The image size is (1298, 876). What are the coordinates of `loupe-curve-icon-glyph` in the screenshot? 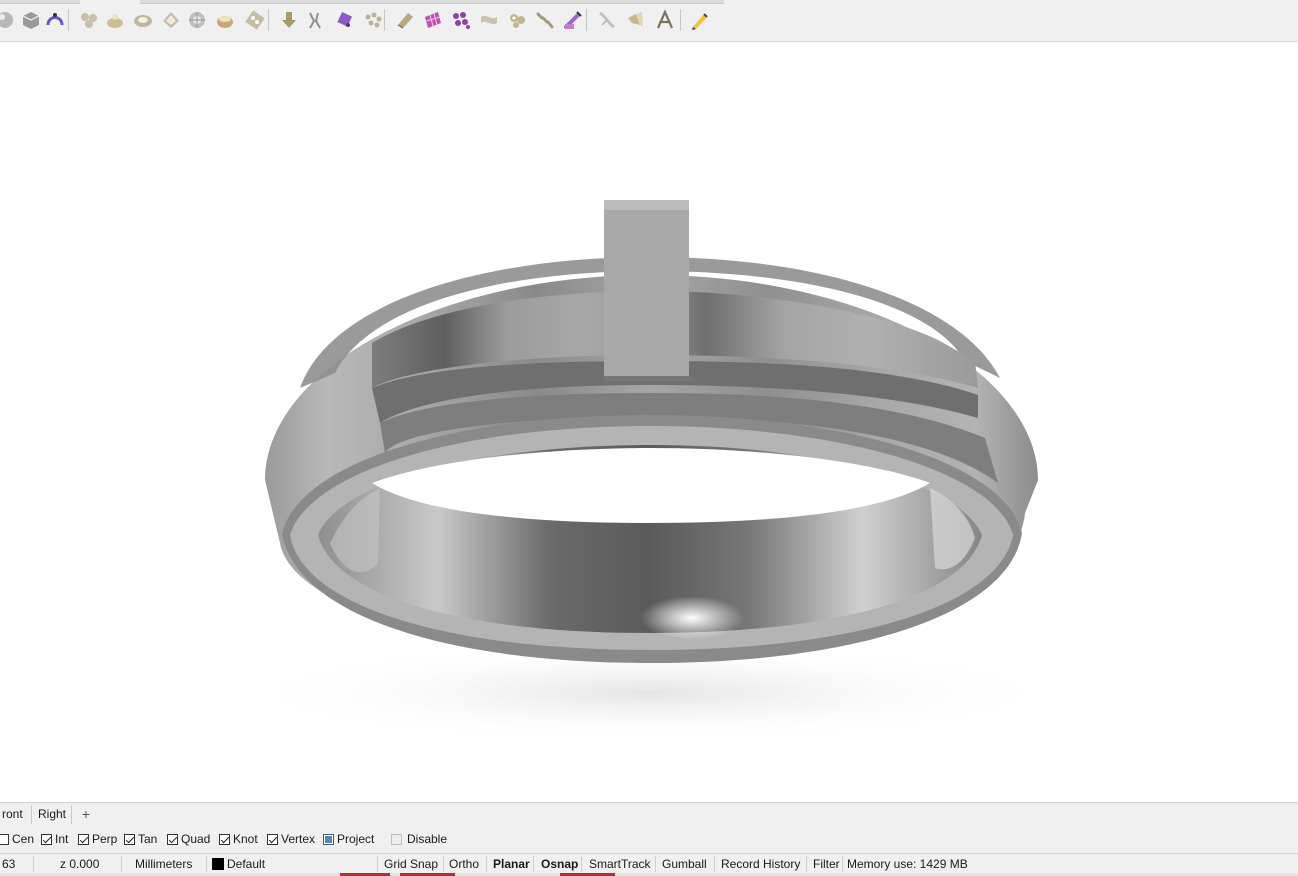 It's located at (607, 20).